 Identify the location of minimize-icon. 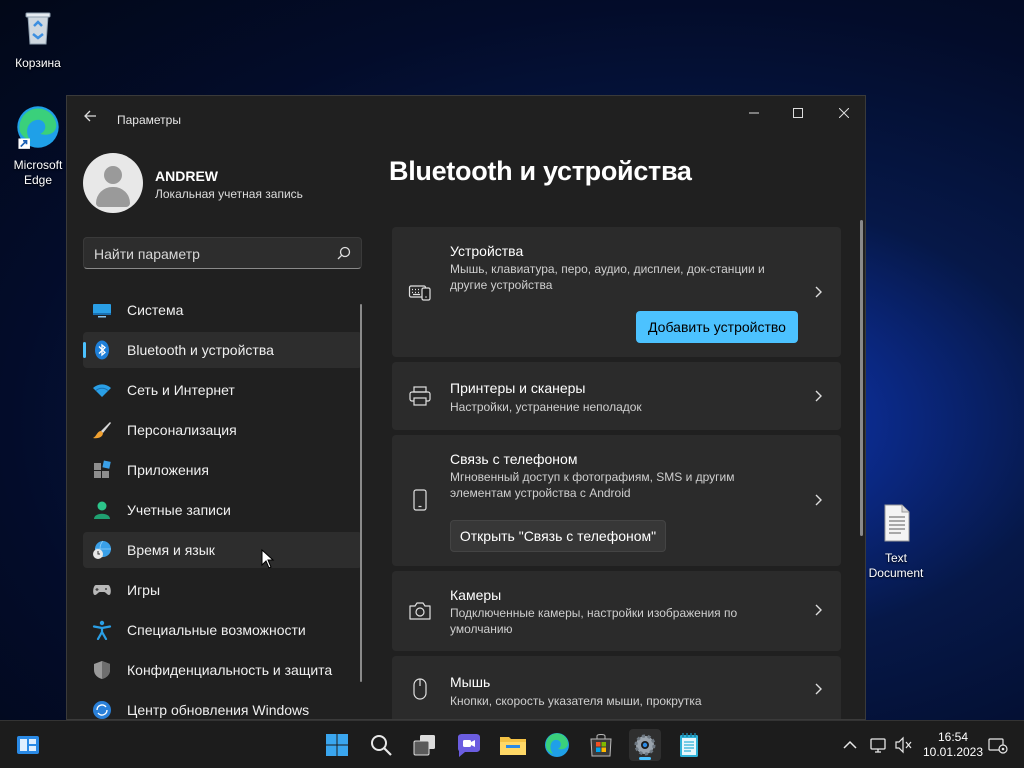
(754, 113).